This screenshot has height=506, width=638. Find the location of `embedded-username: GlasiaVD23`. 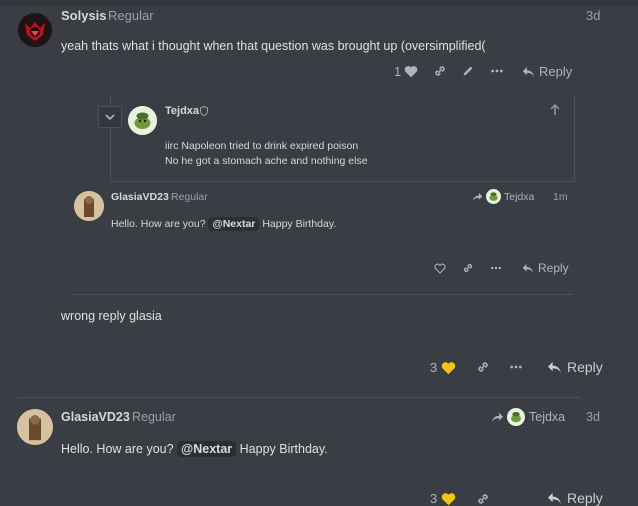

embedded-username: GlasiaVD23 is located at coordinates (140, 197).